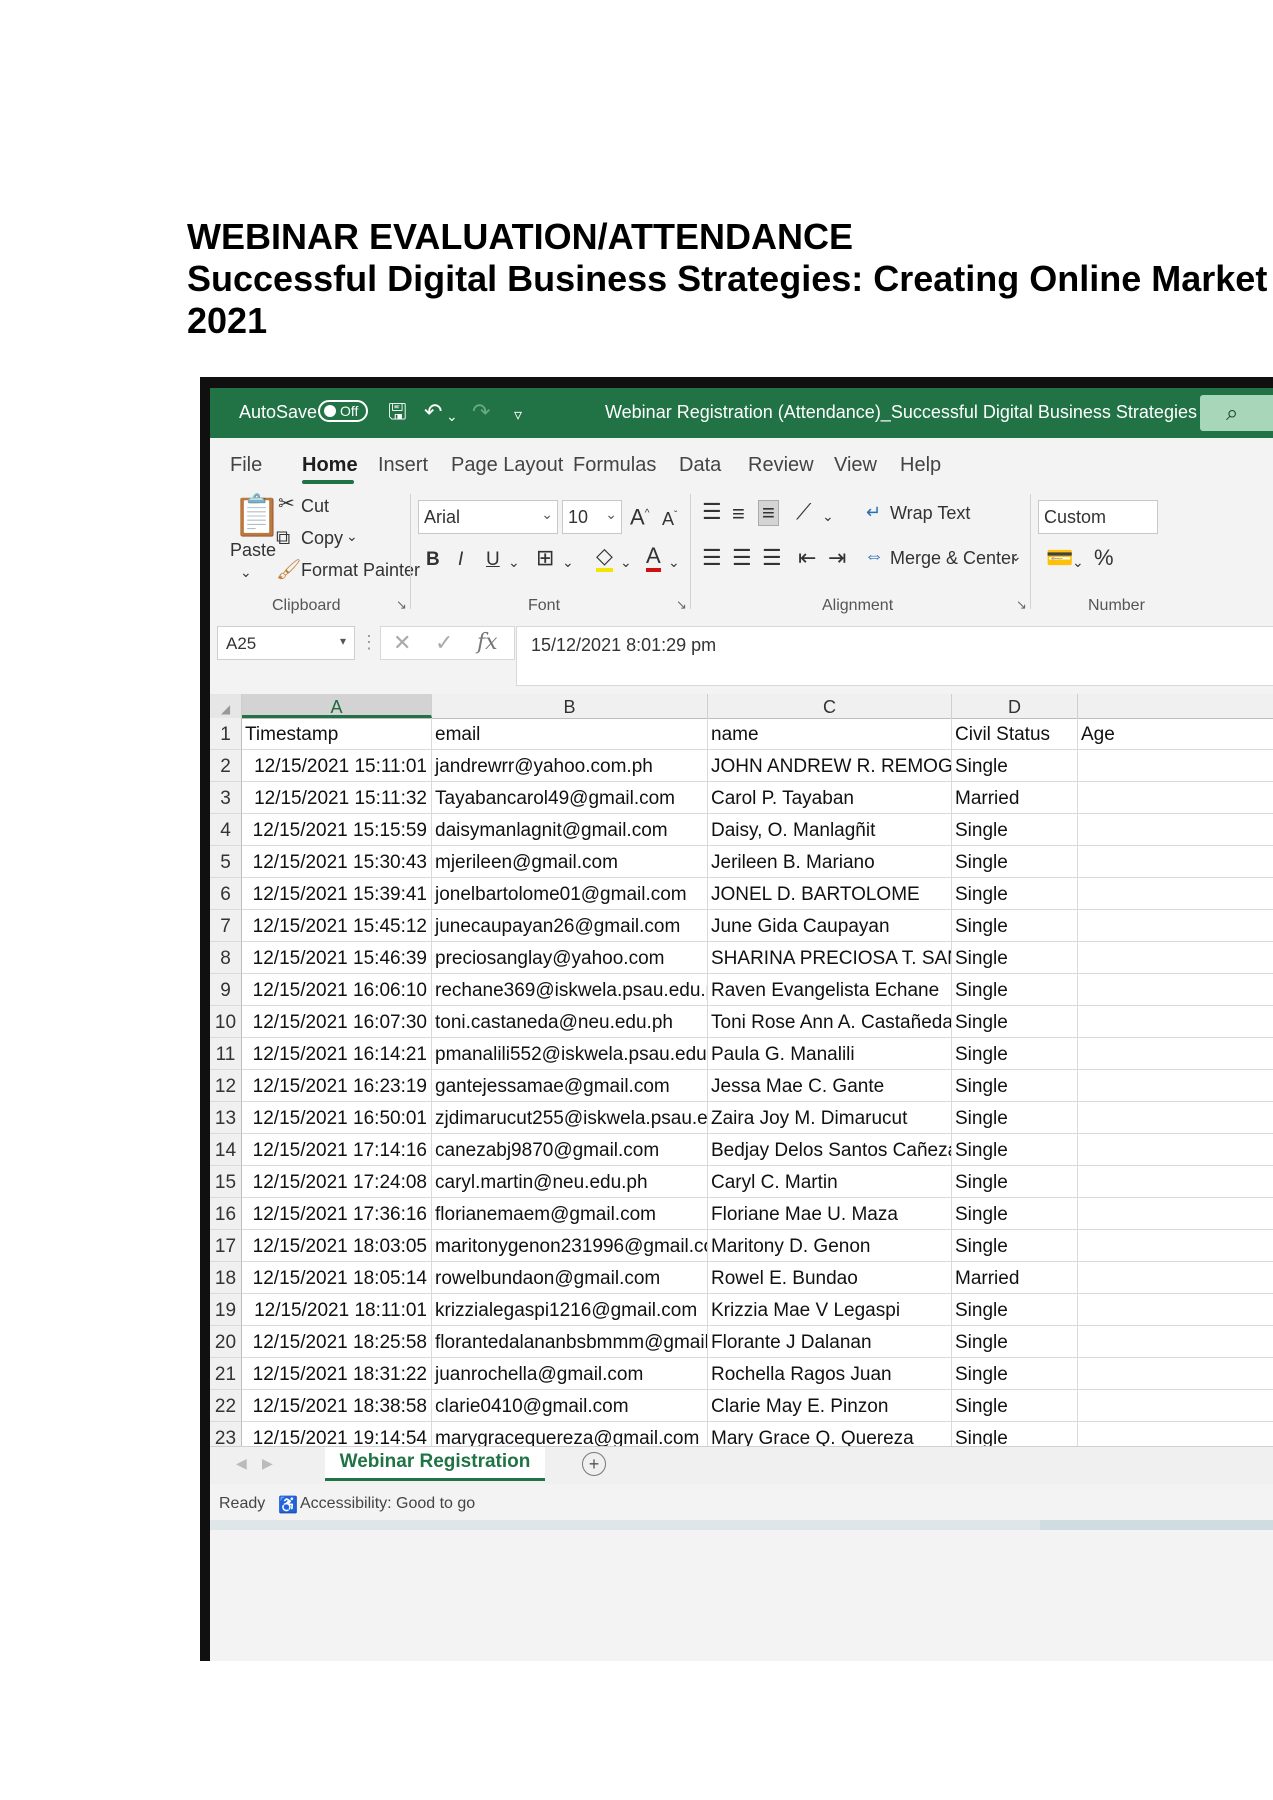  Describe the element at coordinates (920, 465) in the screenshot. I see `tab-help: Help` at that location.